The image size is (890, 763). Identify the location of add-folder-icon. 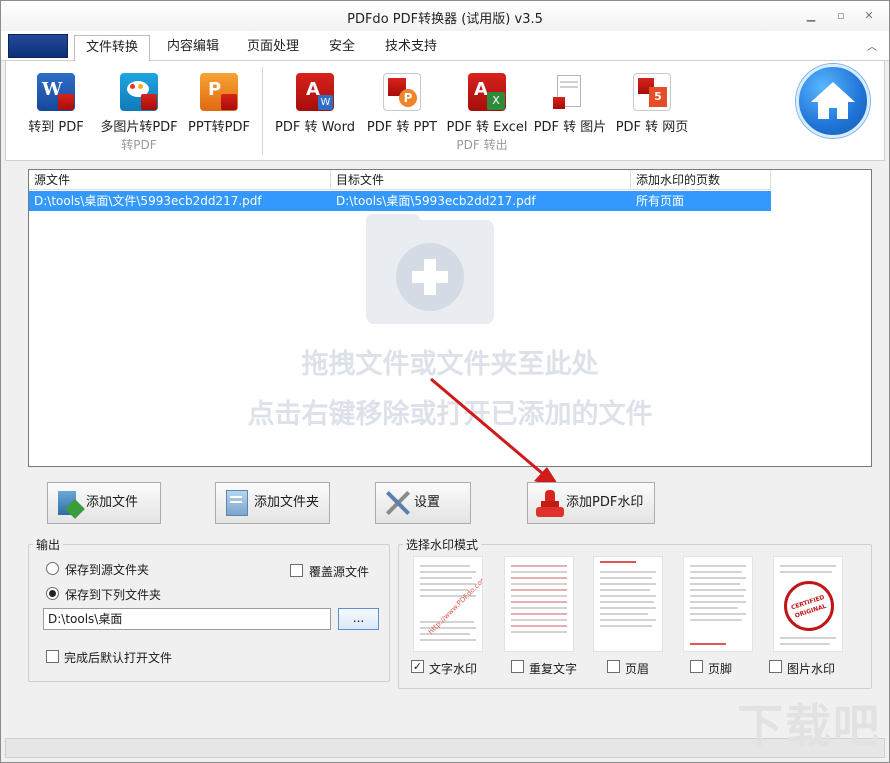
(238, 503).